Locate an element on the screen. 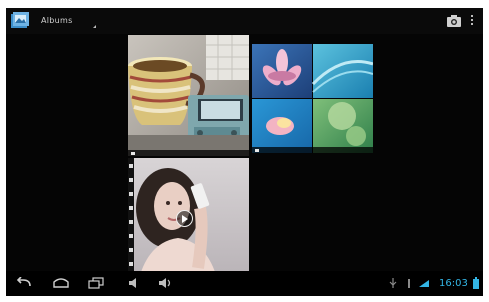  battery-icon is located at coordinates (476, 283).